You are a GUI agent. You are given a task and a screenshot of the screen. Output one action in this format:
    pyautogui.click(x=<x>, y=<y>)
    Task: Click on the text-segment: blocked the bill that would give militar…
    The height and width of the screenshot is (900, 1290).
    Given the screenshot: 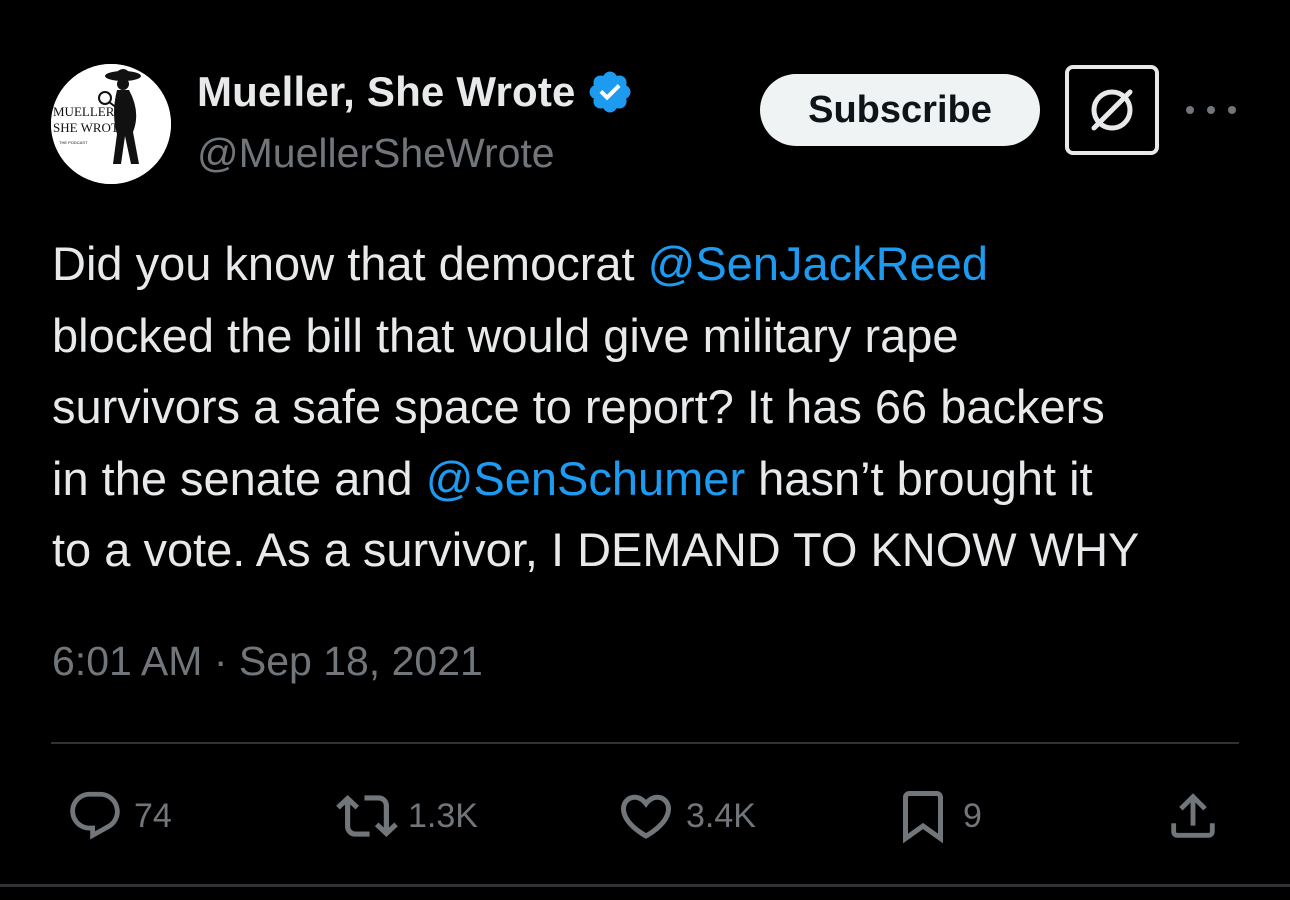 What is the action you would take?
    pyautogui.click(x=505, y=335)
    